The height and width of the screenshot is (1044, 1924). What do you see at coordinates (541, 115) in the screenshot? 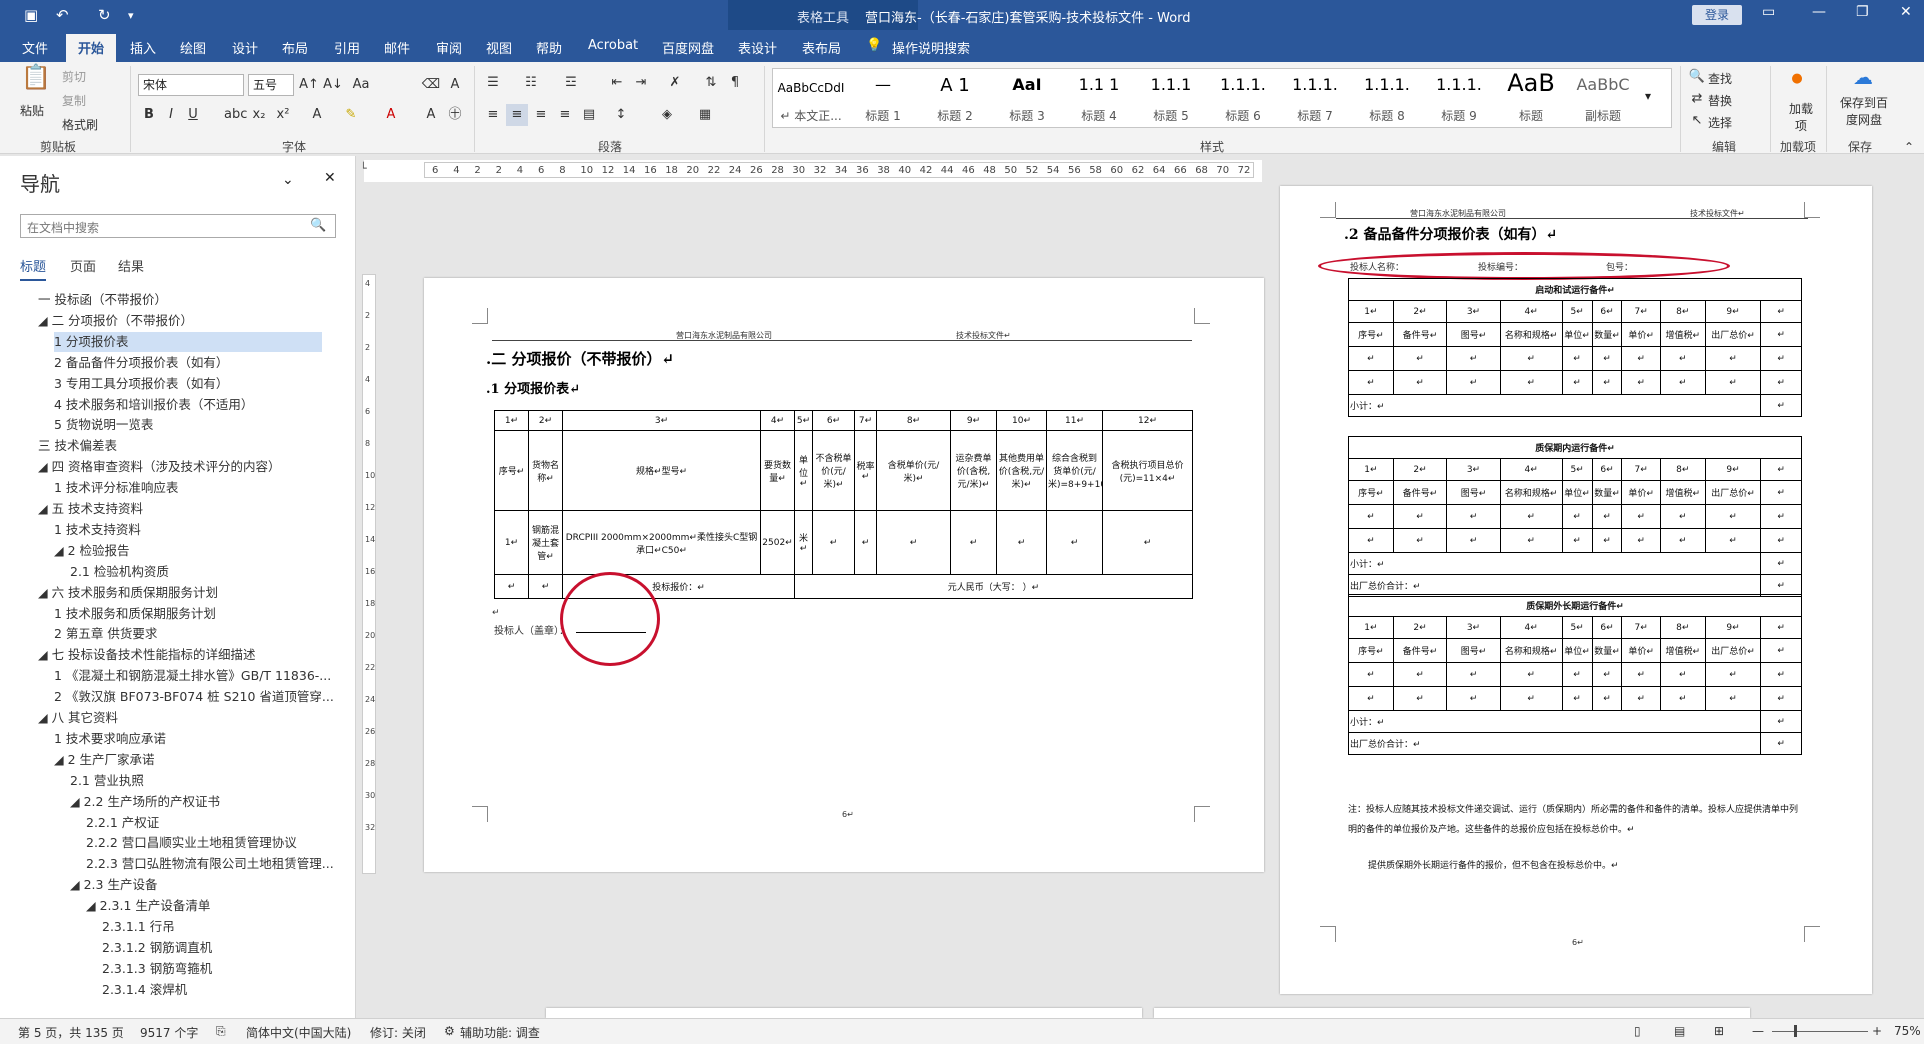
I see `align-right-icon: ≡` at bounding box center [541, 115].